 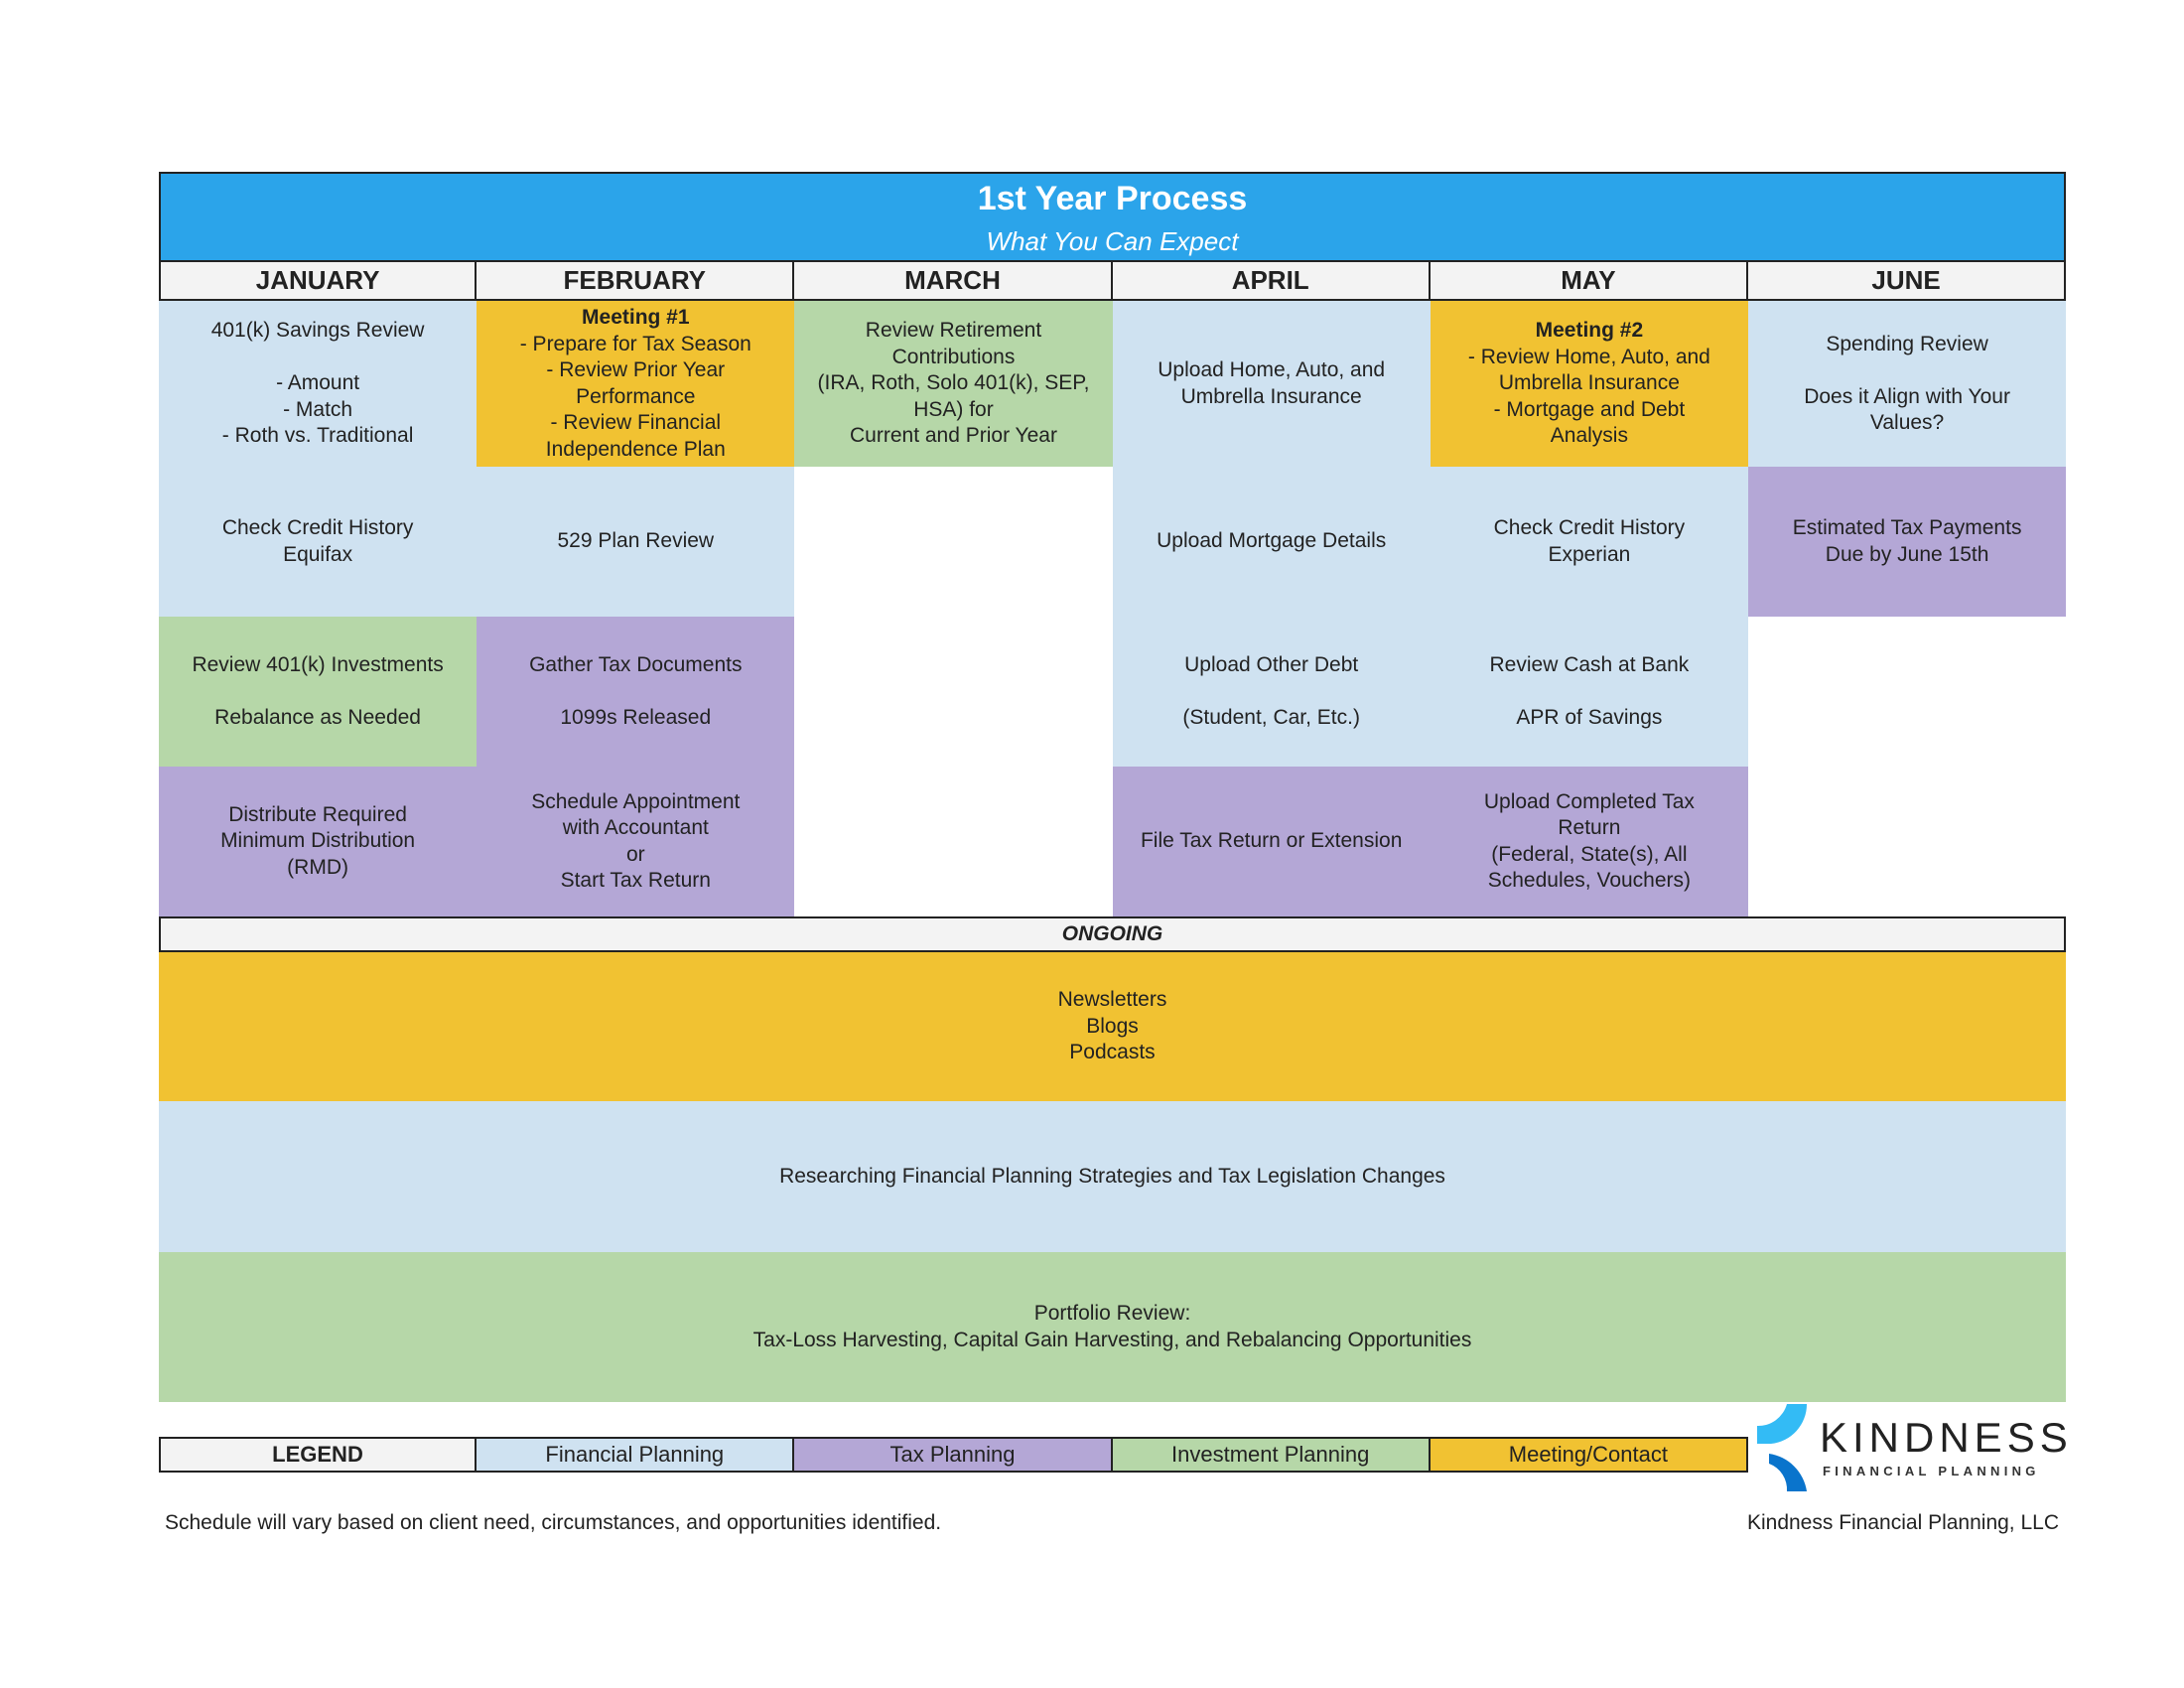 I want to click on schedule-cell: Check Credit History Equifax, so click(x=318, y=542).